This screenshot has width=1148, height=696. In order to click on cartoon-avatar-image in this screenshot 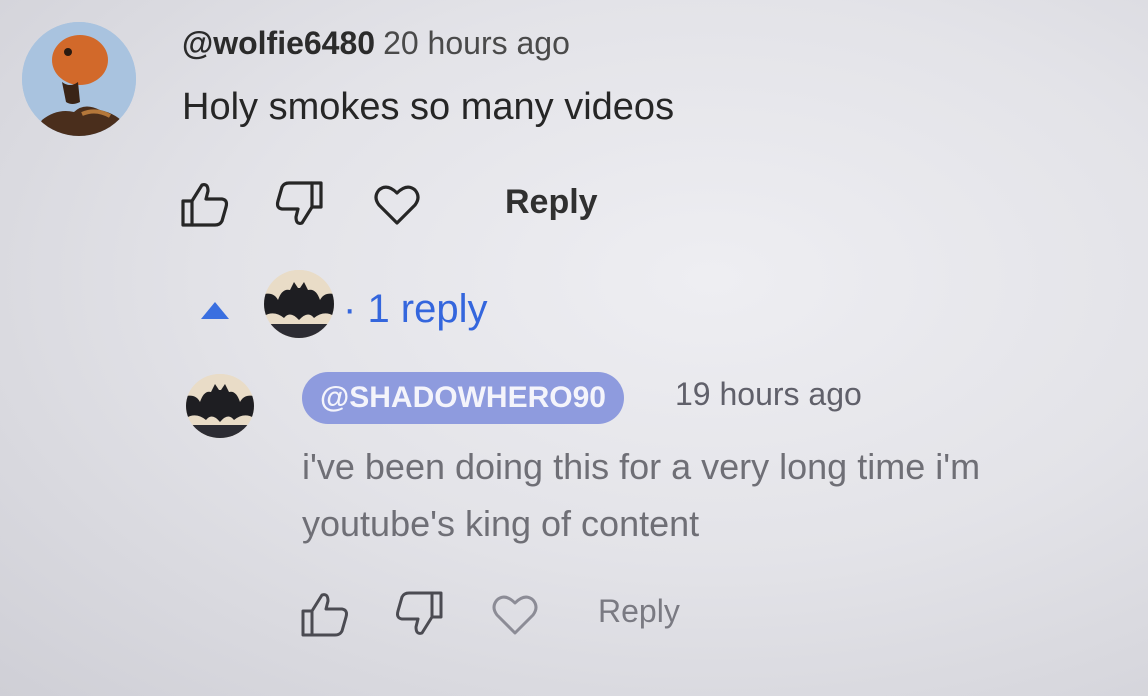, I will do `click(79, 79)`.